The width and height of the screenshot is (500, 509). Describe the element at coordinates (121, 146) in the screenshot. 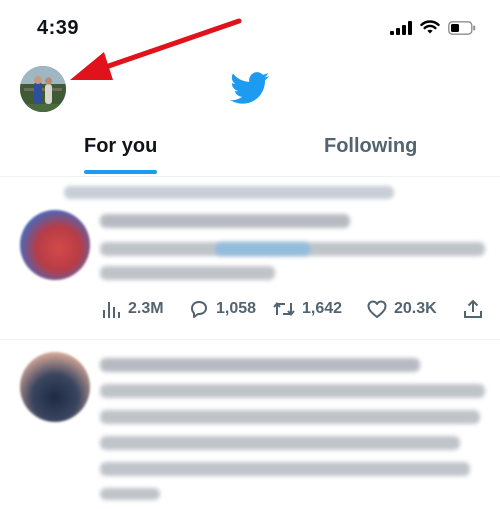

I see `tab-for-you-label: For you` at that location.